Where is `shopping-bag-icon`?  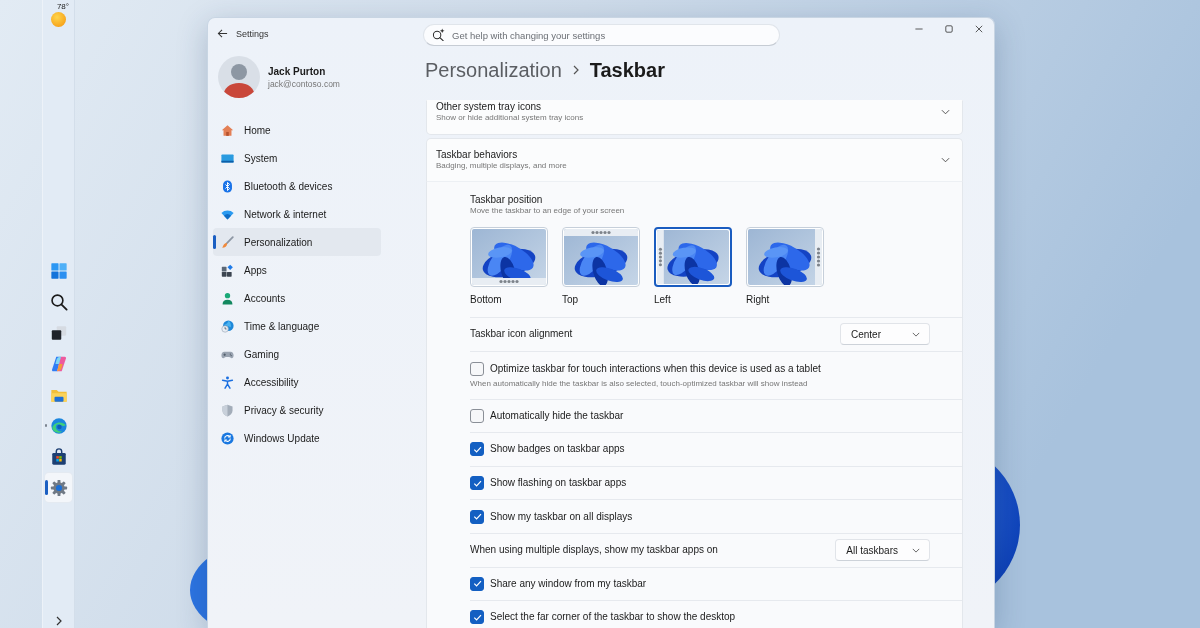
shopping-bag-icon is located at coordinates (58, 456).